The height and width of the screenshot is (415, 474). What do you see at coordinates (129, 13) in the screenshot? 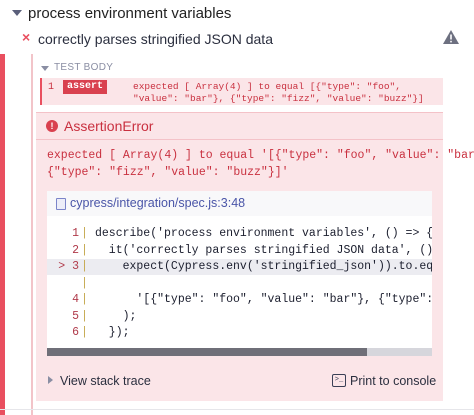
I see `suite-title: process environment variables` at bounding box center [129, 13].